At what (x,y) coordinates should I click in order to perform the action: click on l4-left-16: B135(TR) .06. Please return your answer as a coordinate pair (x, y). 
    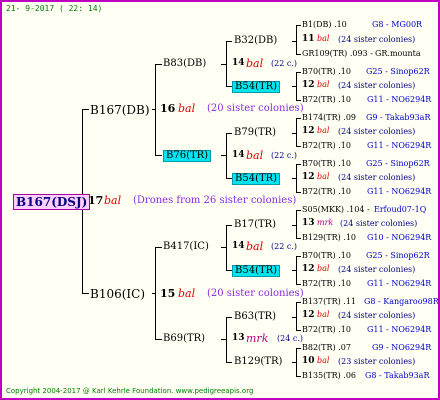
    Looking at the image, I should click on (329, 376).